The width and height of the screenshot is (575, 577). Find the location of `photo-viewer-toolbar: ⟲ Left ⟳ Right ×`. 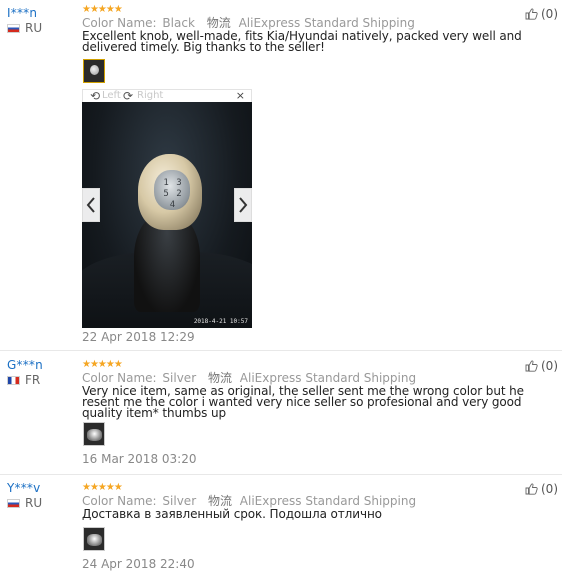

photo-viewer-toolbar: ⟲ Left ⟳ Right × is located at coordinates (167, 96).